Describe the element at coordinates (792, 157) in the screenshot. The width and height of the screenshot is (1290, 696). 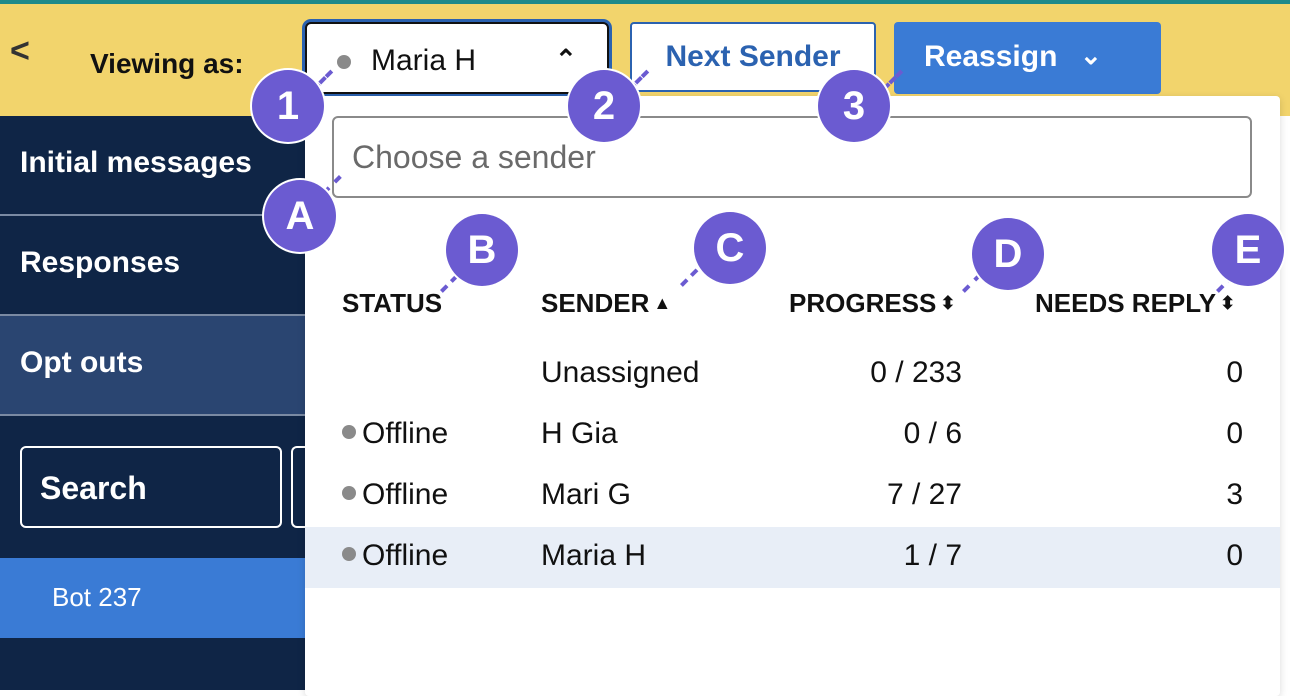
I see `choose-sender-input` at that location.